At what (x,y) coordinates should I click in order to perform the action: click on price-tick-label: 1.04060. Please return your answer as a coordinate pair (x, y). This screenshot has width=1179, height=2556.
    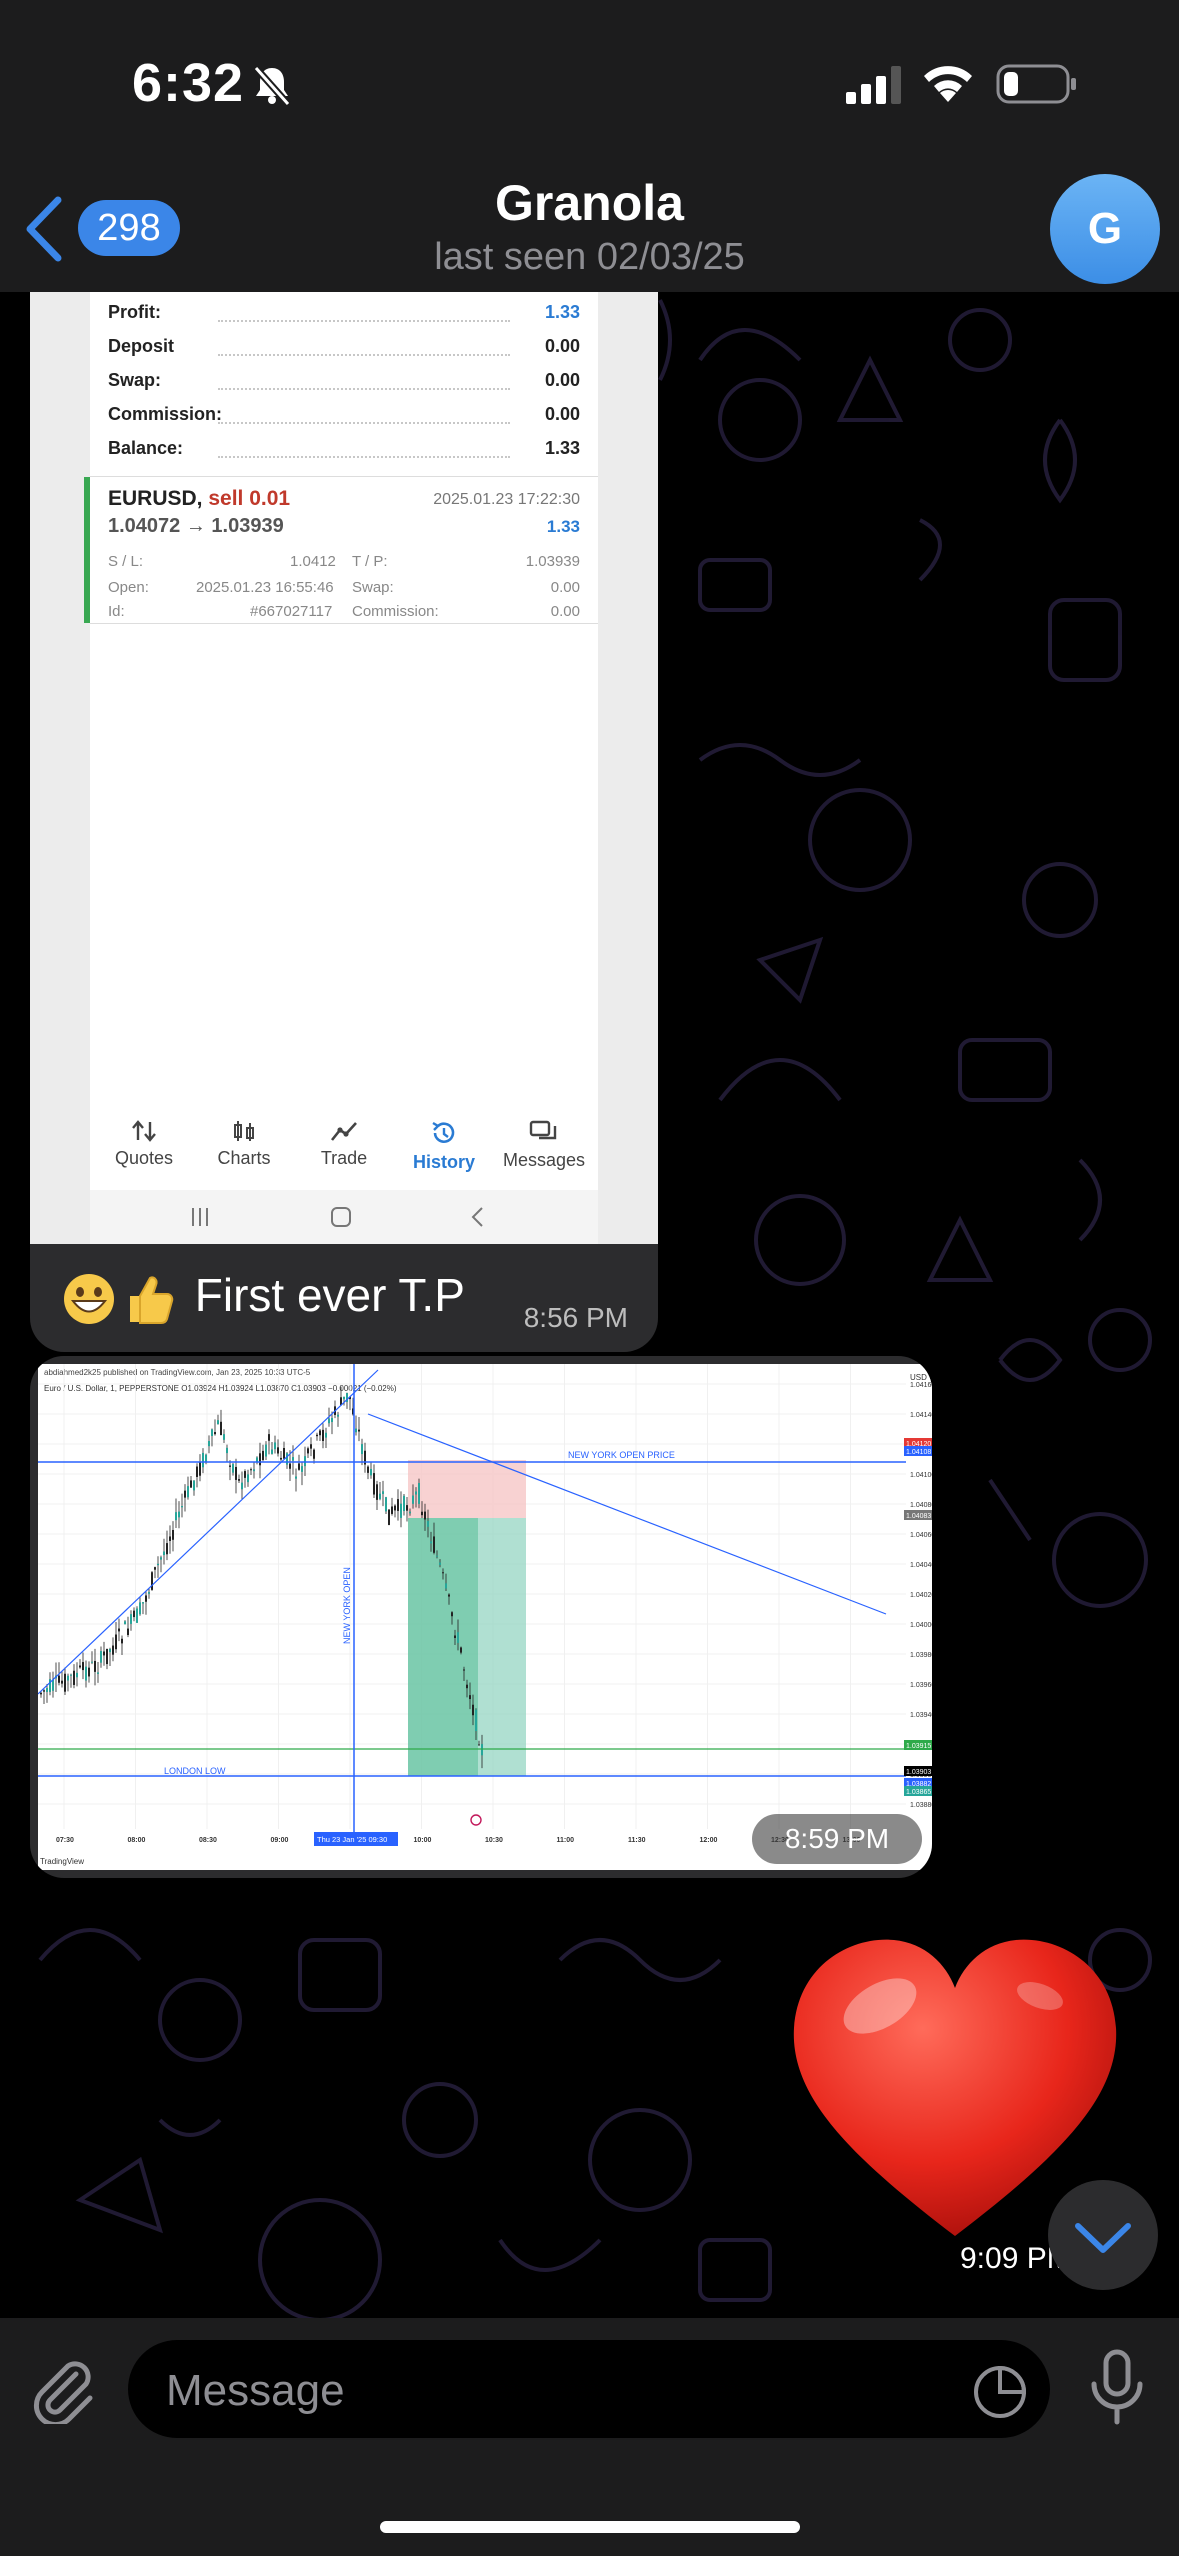
    Looking at the image, I should click on (921, 1535).